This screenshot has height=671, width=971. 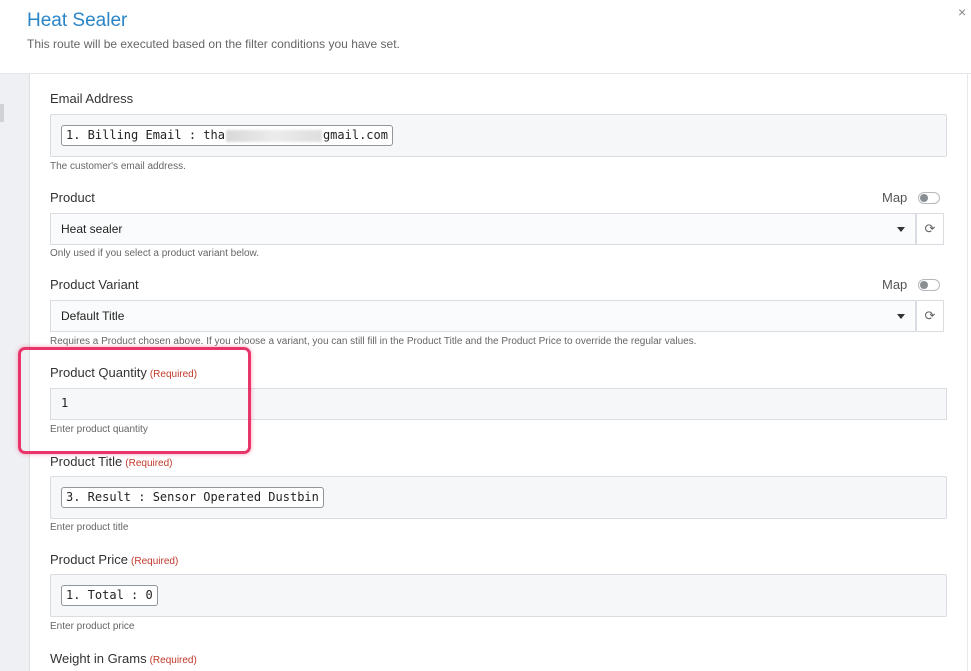 What do you see at coordinates (962, 12) in the screenshot?
I see `close-icon: ×` at bounding box center [962, 12].